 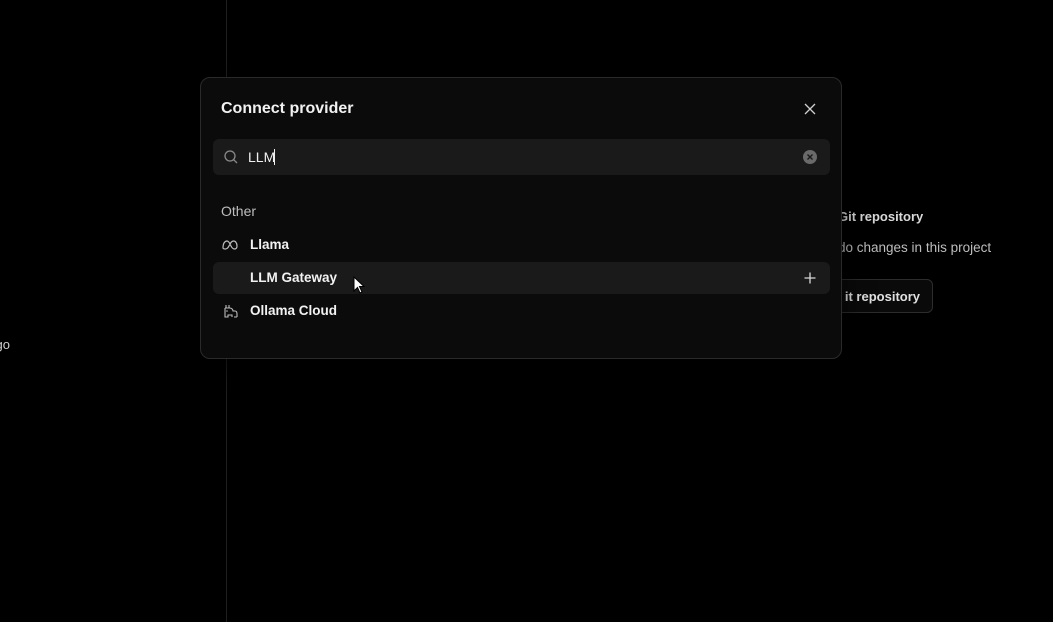 What do you see at coordinates (810, 278) in the screenshot?
I see `add-icon` at bounding box center [810, 278].